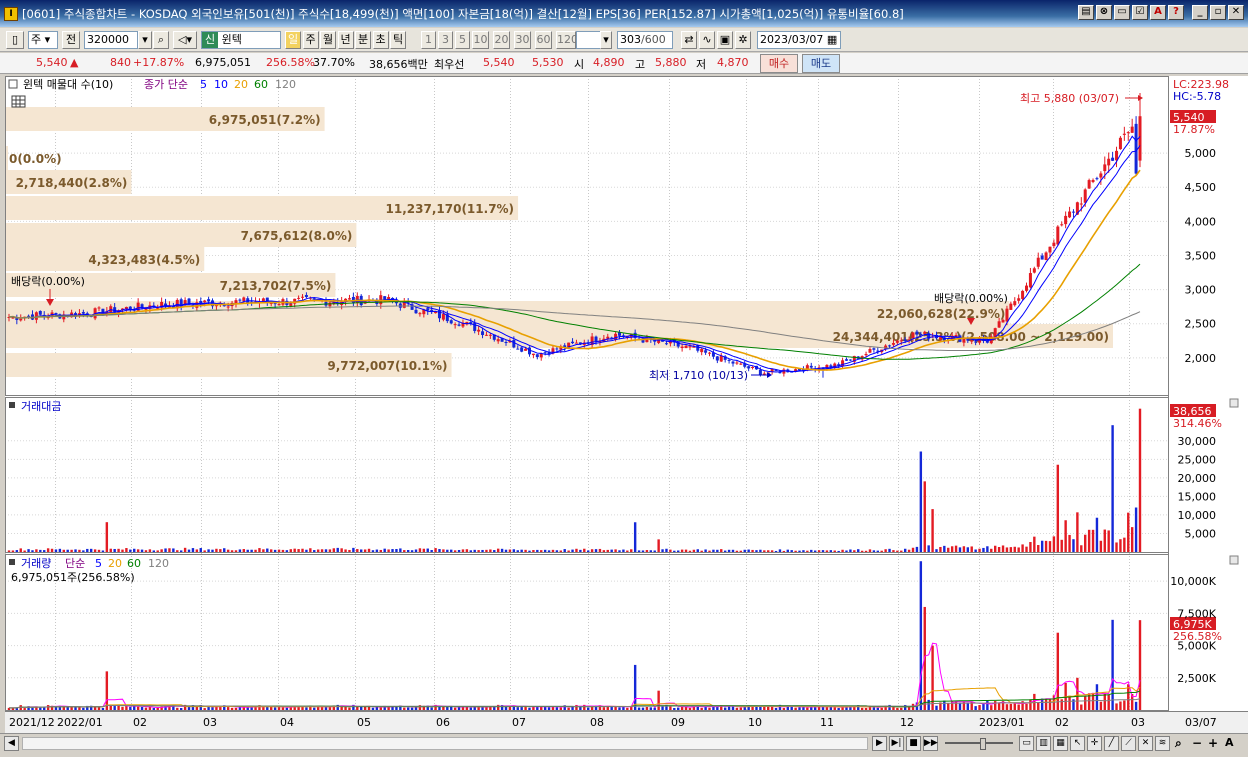 The width and height of the screenshot is (1248, 757). What do you see at coordinates (18, 101) in the screenshot?
I see `table-icon` at bounding box center [18, 101].